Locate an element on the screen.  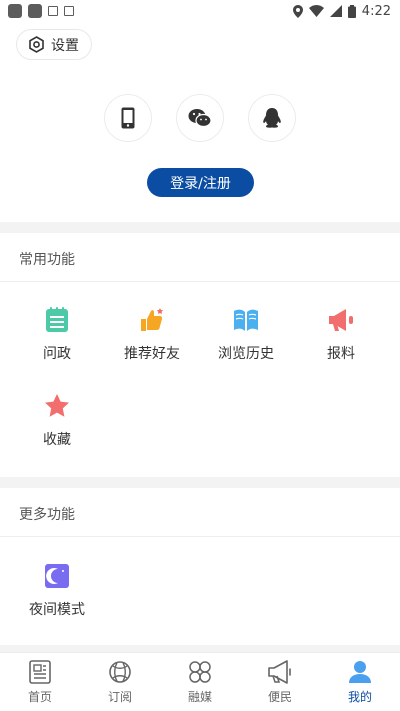
location-icon is located at coordinates (297, 11).